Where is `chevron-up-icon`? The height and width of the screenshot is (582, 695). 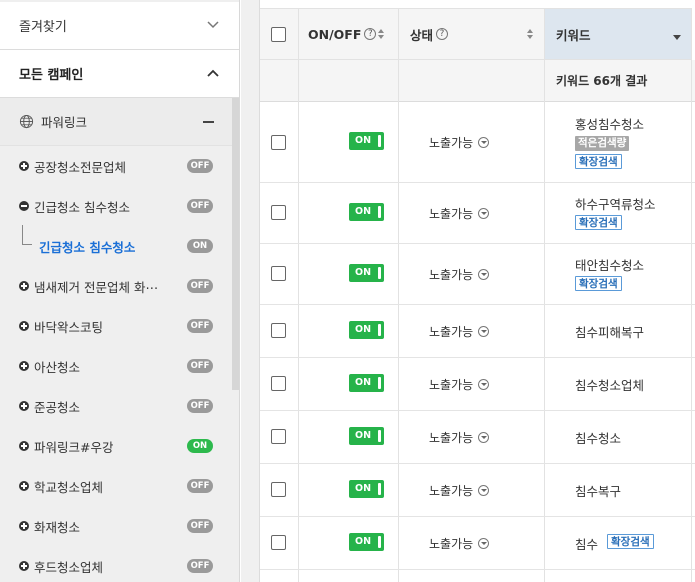 chevron-up-icon is located at coordinates (213, 73).